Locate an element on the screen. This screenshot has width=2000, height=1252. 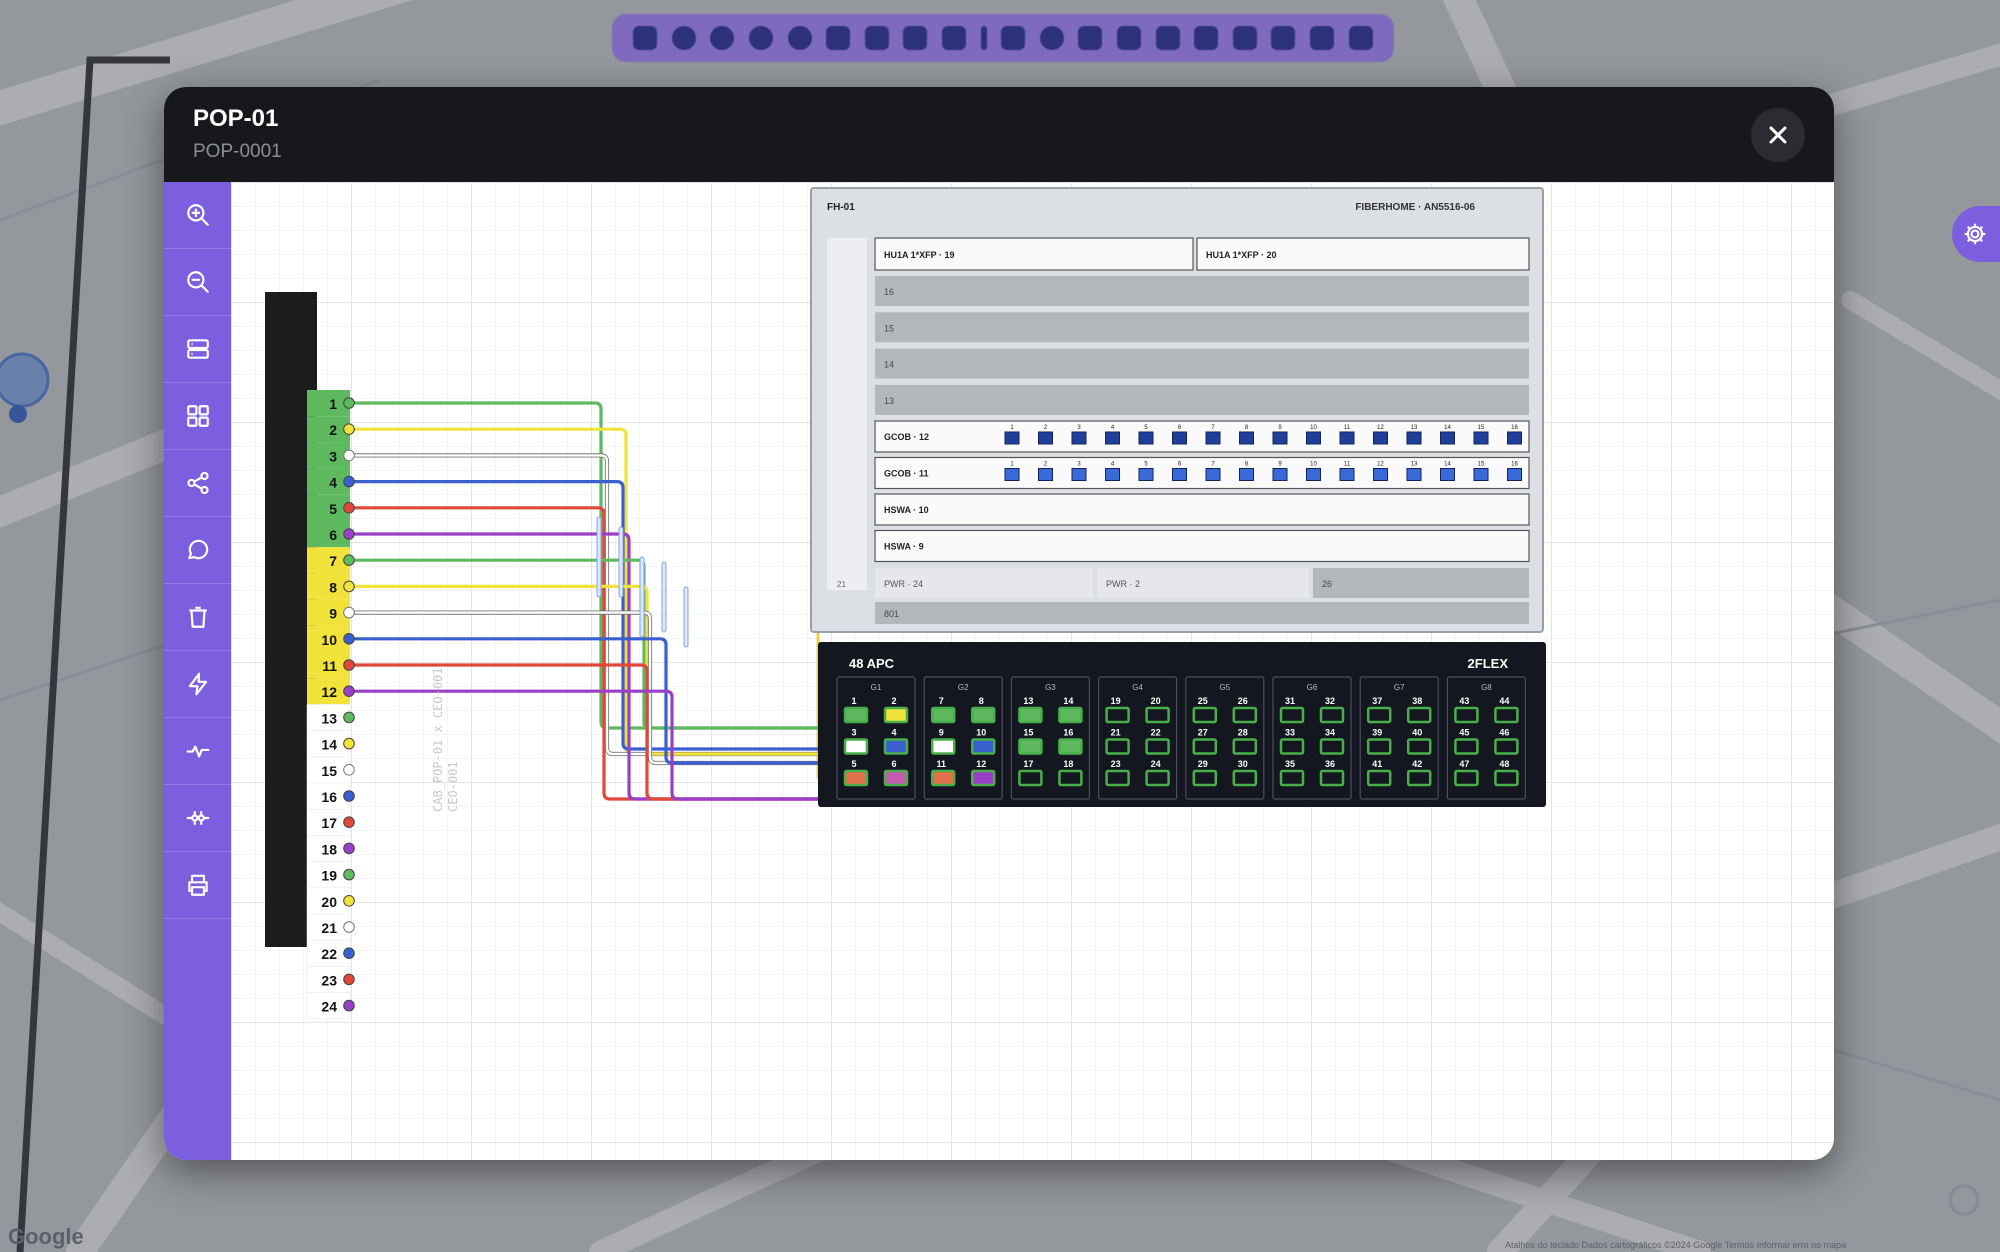
dot-icon is located at coordinates (799, 38).